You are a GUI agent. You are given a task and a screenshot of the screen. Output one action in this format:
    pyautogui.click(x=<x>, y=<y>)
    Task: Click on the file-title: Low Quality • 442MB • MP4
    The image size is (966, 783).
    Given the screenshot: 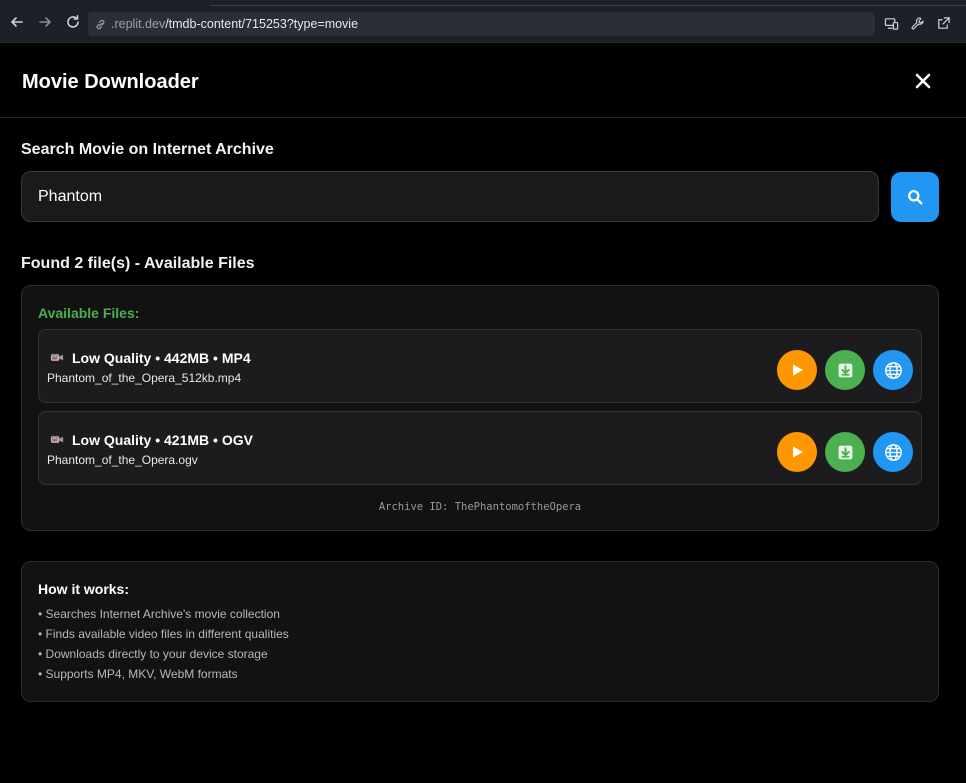 What is the action you would take?
    pyautogui.click(x=161, y=358)
    